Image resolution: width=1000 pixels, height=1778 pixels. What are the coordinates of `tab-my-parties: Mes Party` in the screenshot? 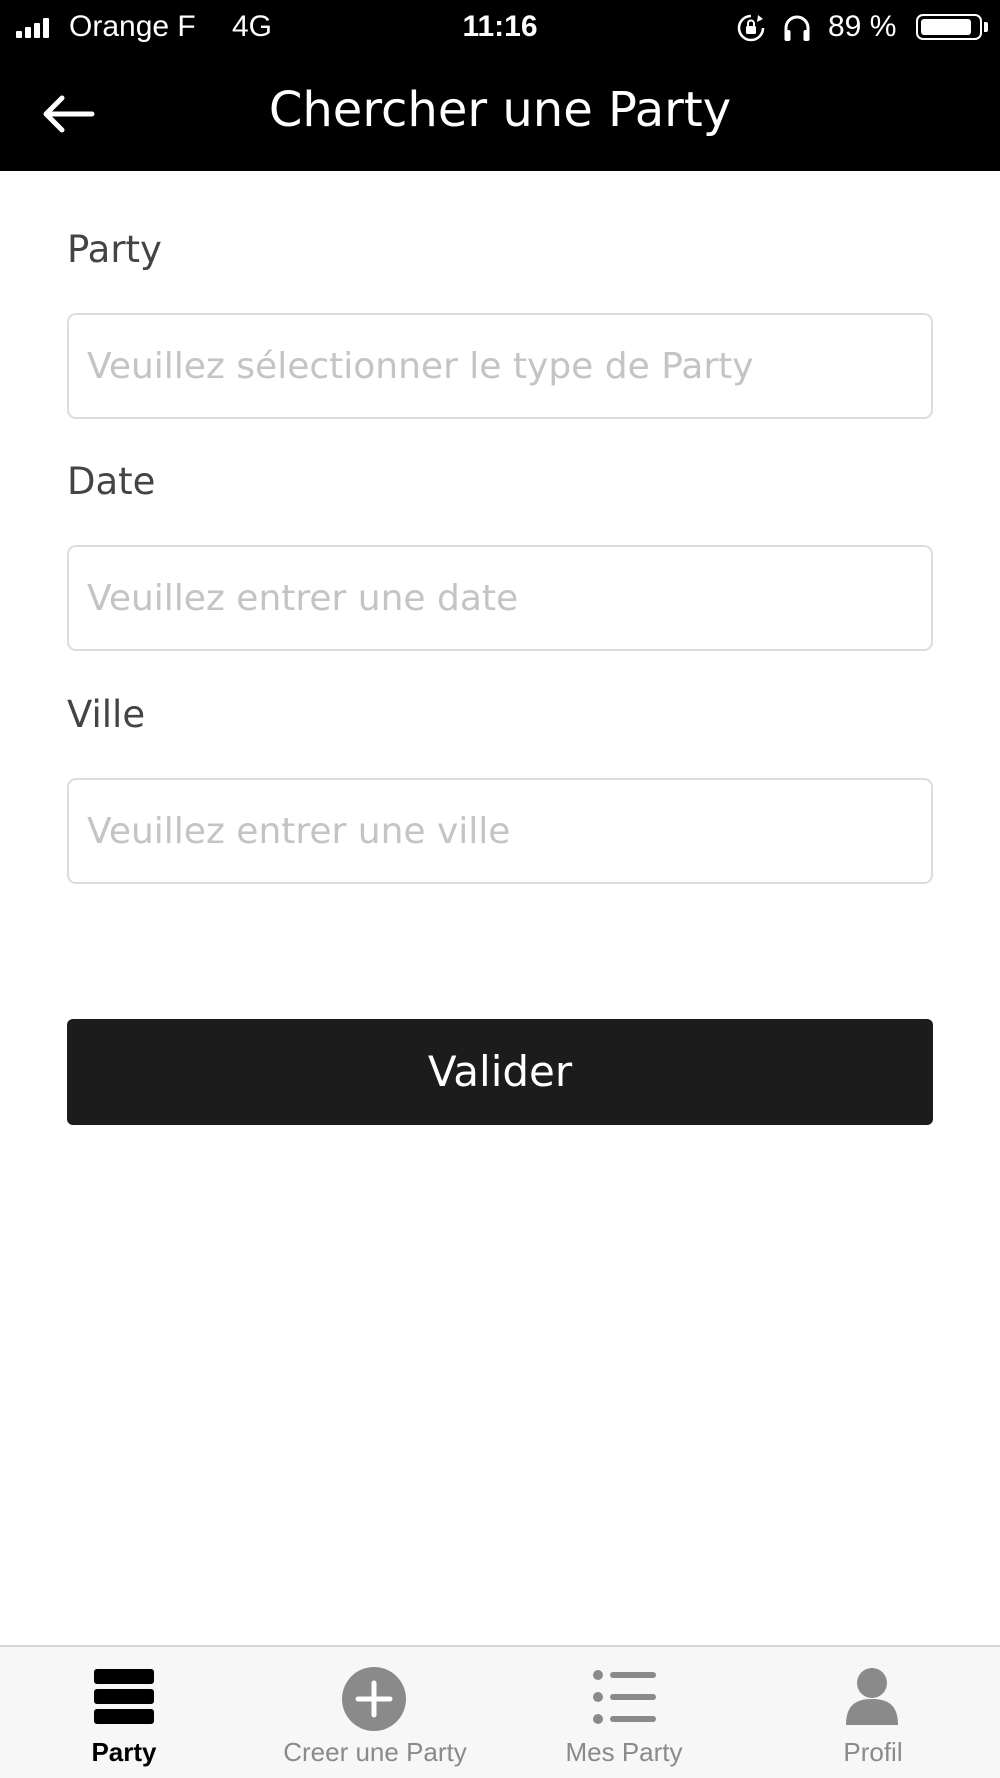 It's located at (624, 1712).